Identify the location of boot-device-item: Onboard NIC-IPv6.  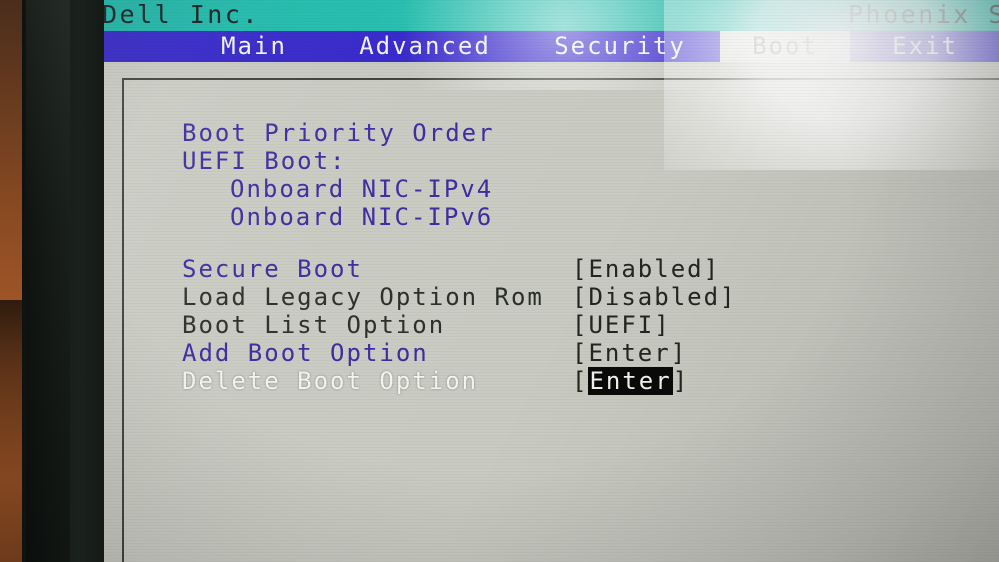
(361, 217).